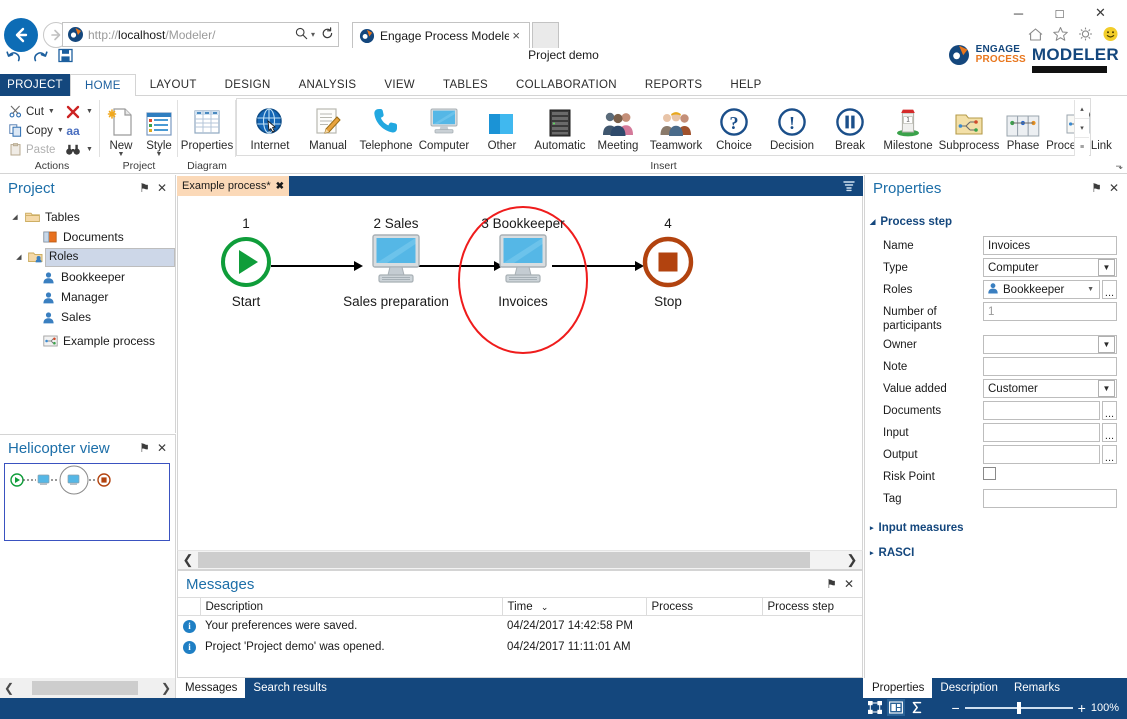 The height and width of the screenshot is (719, 1127). What do you see at coordinates (908, 127) in the screenshot?
I see `insert-milestone-button: 1 Milestone` at bounding box center [908, 127].